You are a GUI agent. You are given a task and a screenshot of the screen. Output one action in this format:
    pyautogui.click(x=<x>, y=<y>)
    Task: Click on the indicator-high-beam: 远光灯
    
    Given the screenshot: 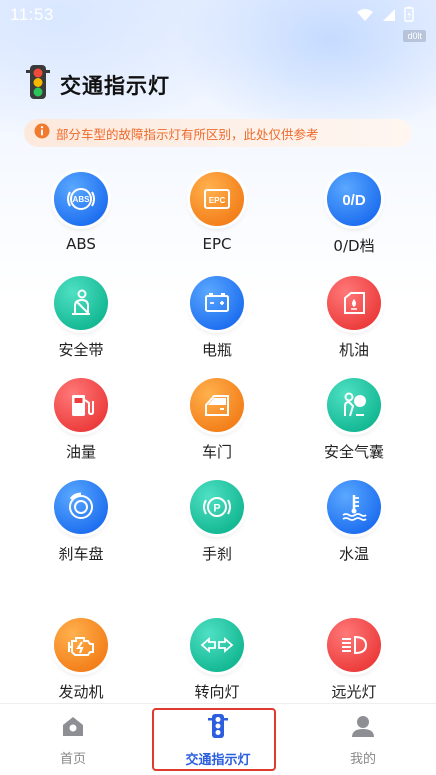 What is the action you would take?
    pyautogui.click(x=354, y=663)
    